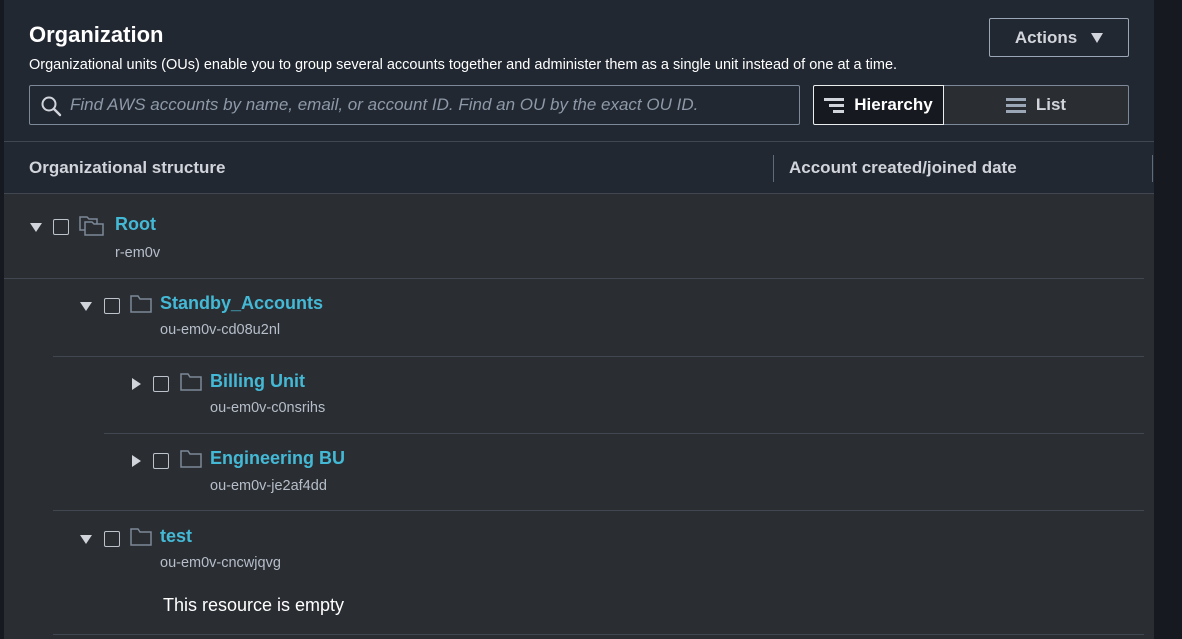  What do you see at coordinates (574, 401) in the screenshot?
I see `tree-node-billing-unit: Billing Unit ou-em0v-c0nsrihs` at bounding box center [574, 401].